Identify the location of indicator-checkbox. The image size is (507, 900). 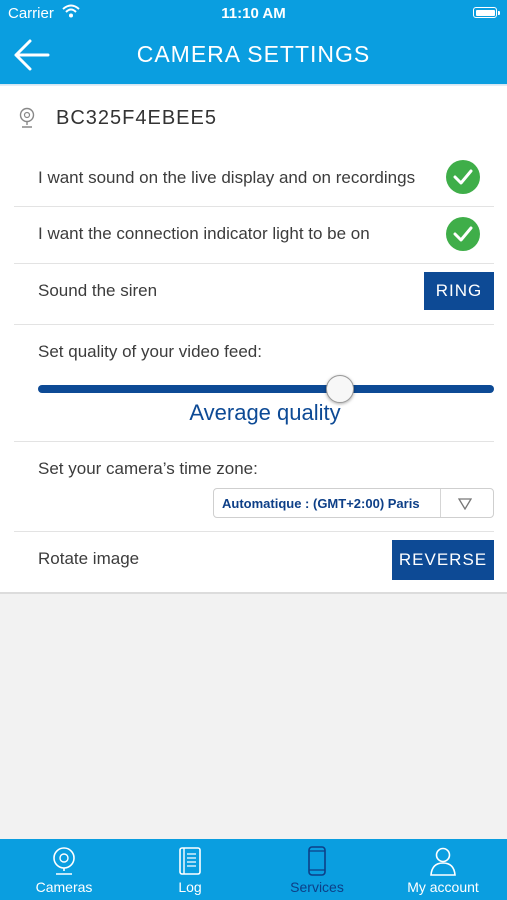
(463, 234).